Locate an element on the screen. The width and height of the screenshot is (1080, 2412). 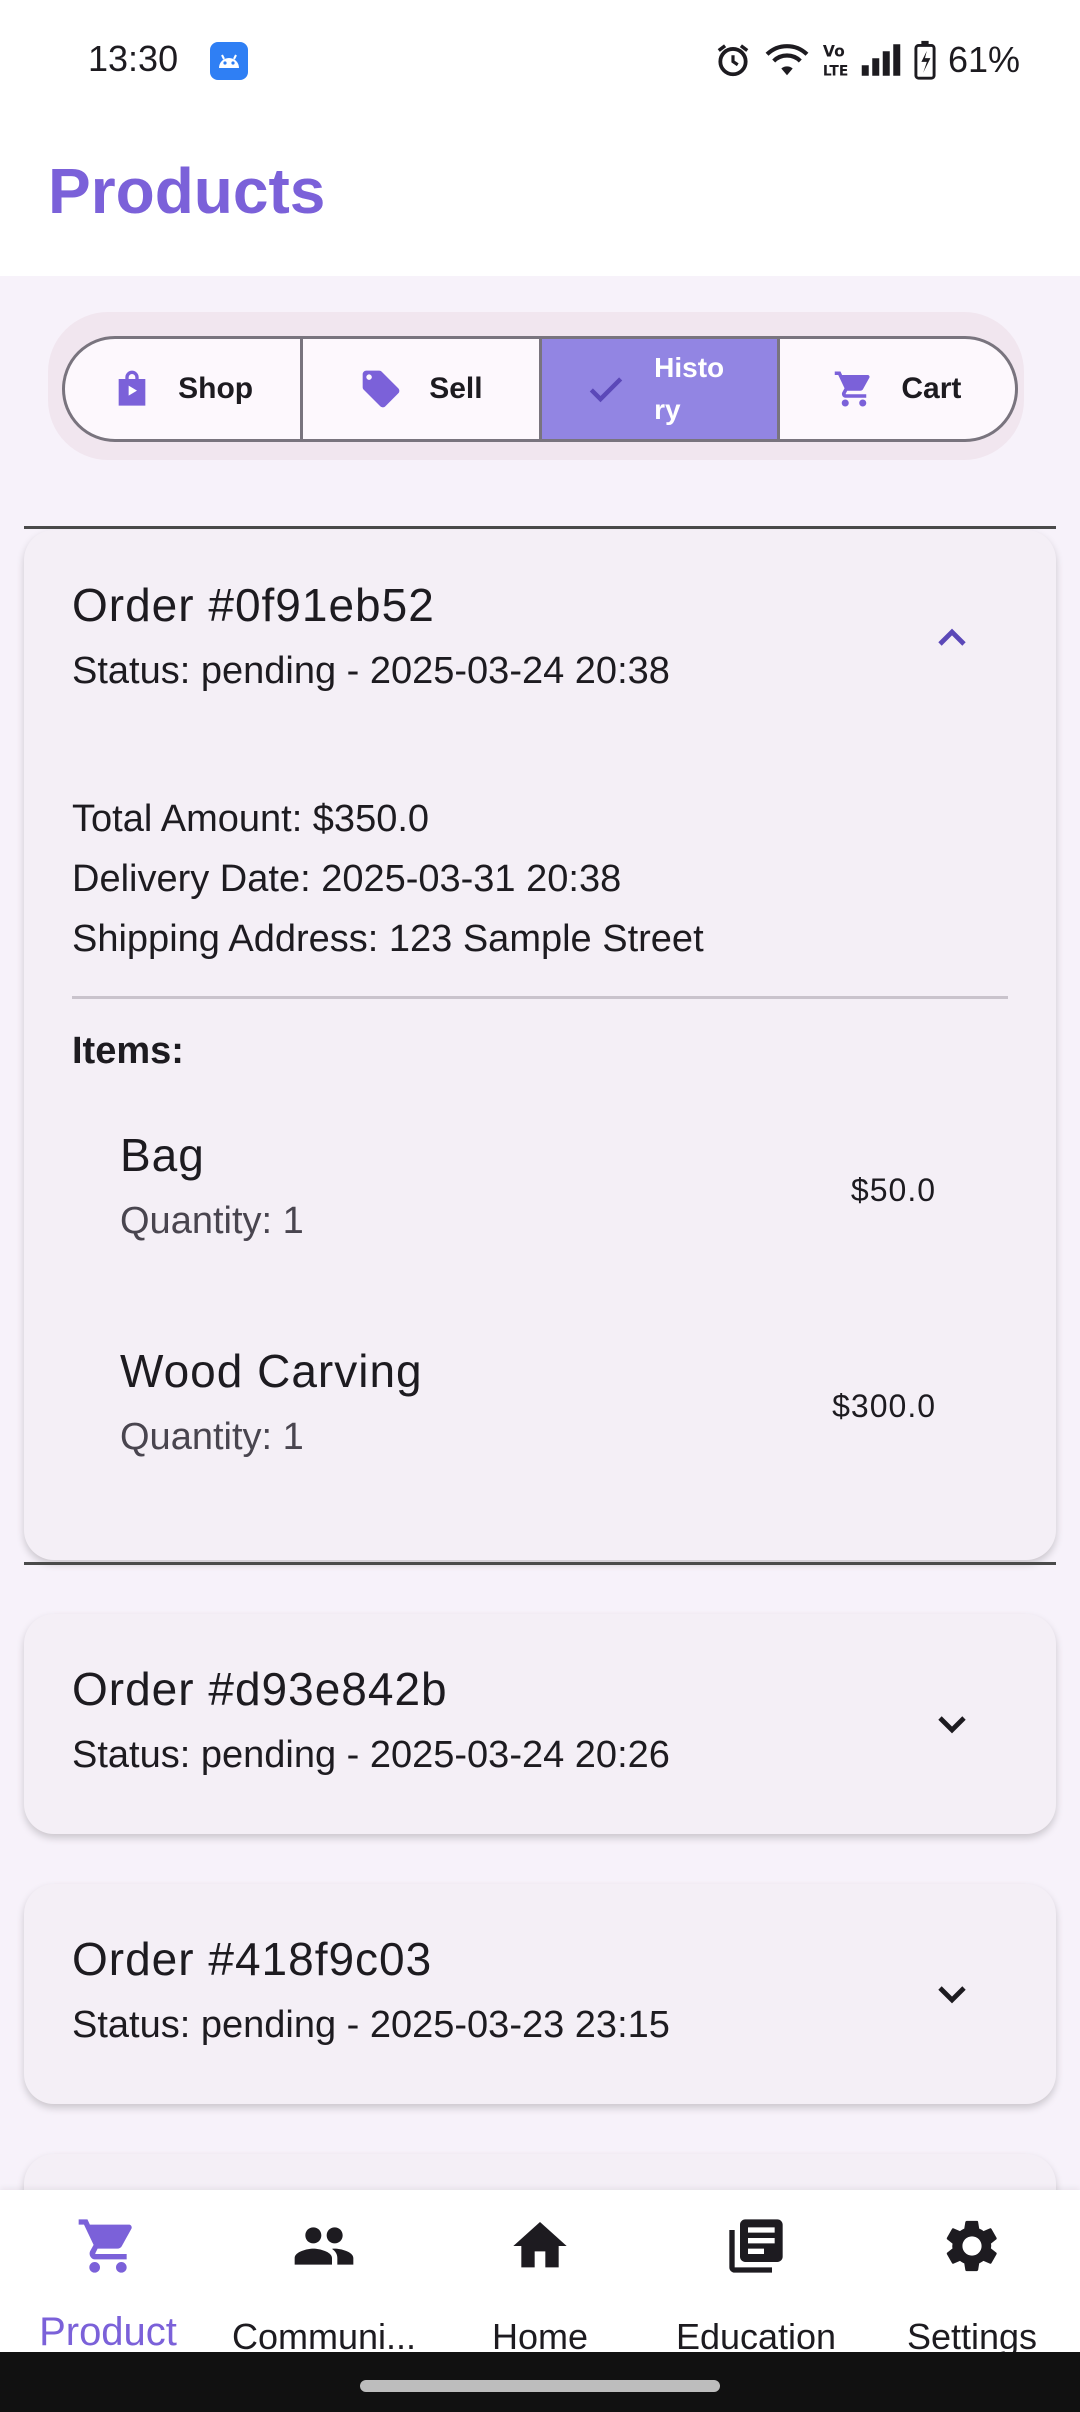
order-status: Status: pending - 2025-03-24 20:38 is located at coordinates (371, 671).